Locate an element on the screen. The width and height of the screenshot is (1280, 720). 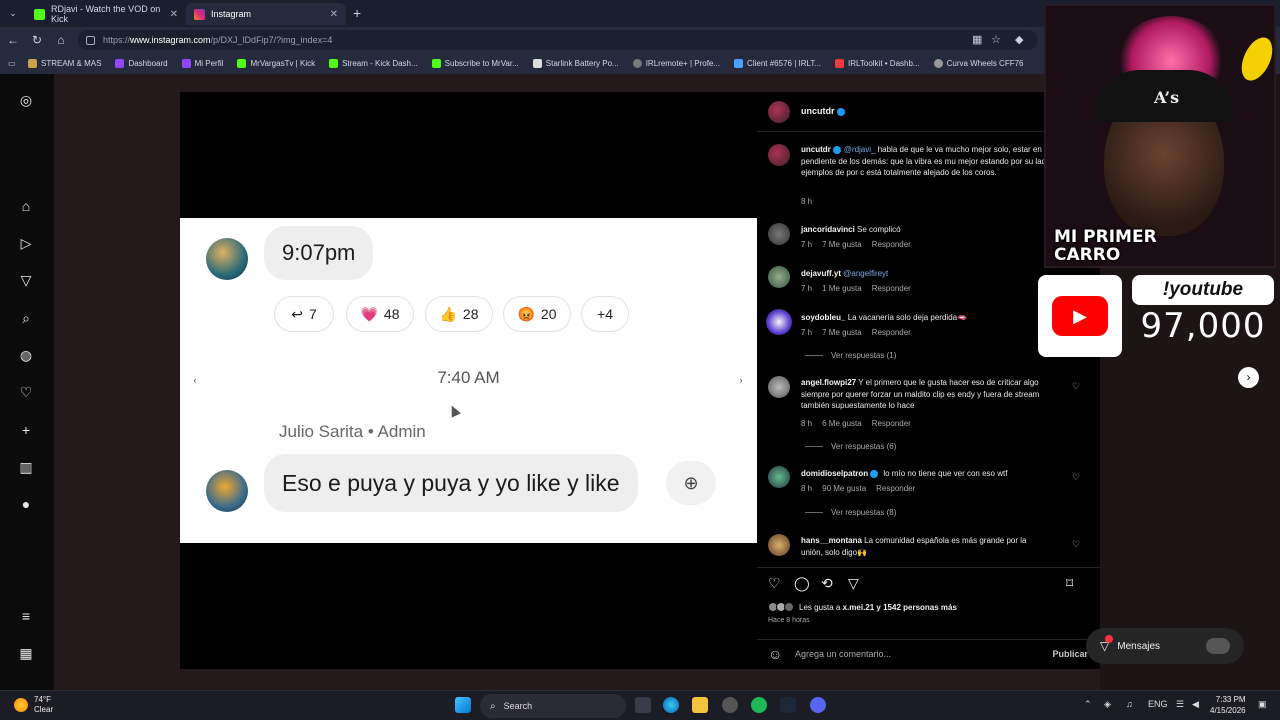
weather-widget: 74°F Clear is located at coordinates (33, 705).